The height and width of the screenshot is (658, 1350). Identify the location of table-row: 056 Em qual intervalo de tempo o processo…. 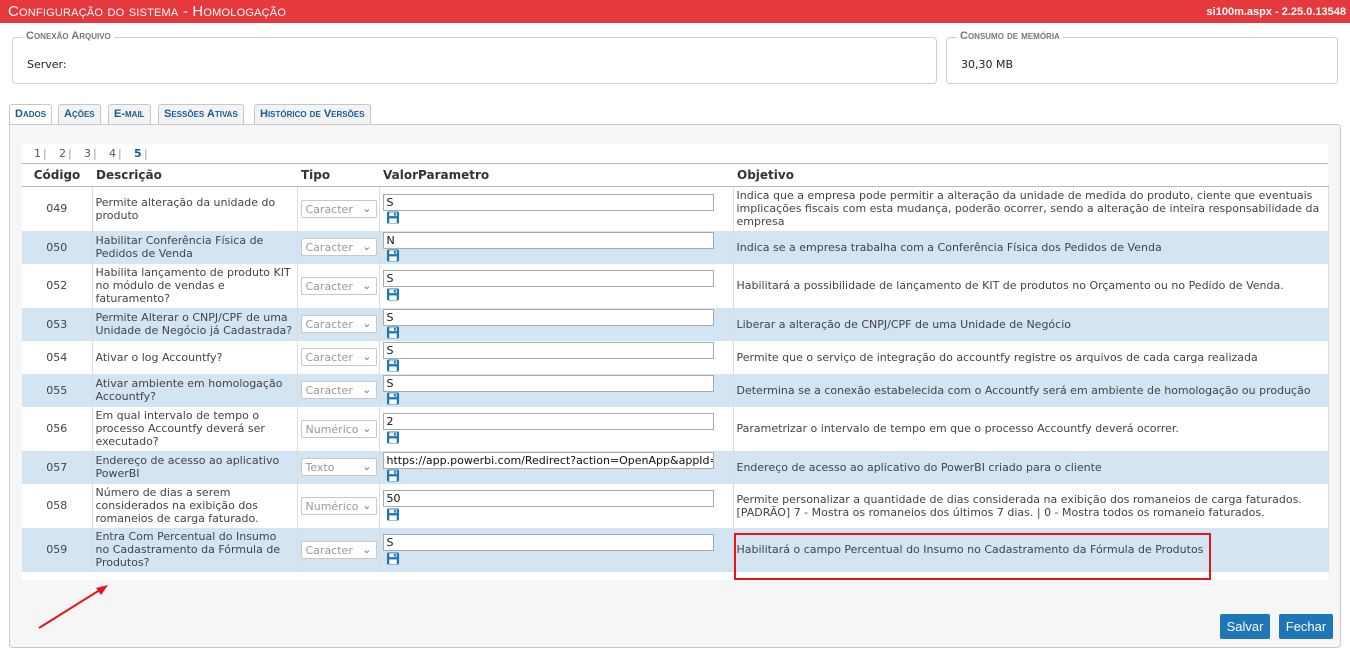
(675, 428).